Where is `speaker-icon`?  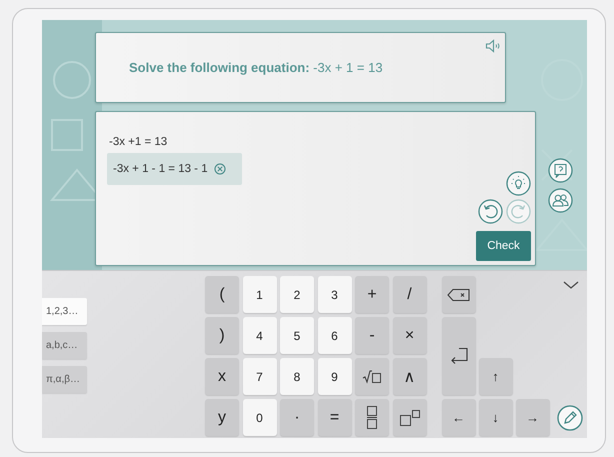 speaker-icon is located at coordinates (492, 46).